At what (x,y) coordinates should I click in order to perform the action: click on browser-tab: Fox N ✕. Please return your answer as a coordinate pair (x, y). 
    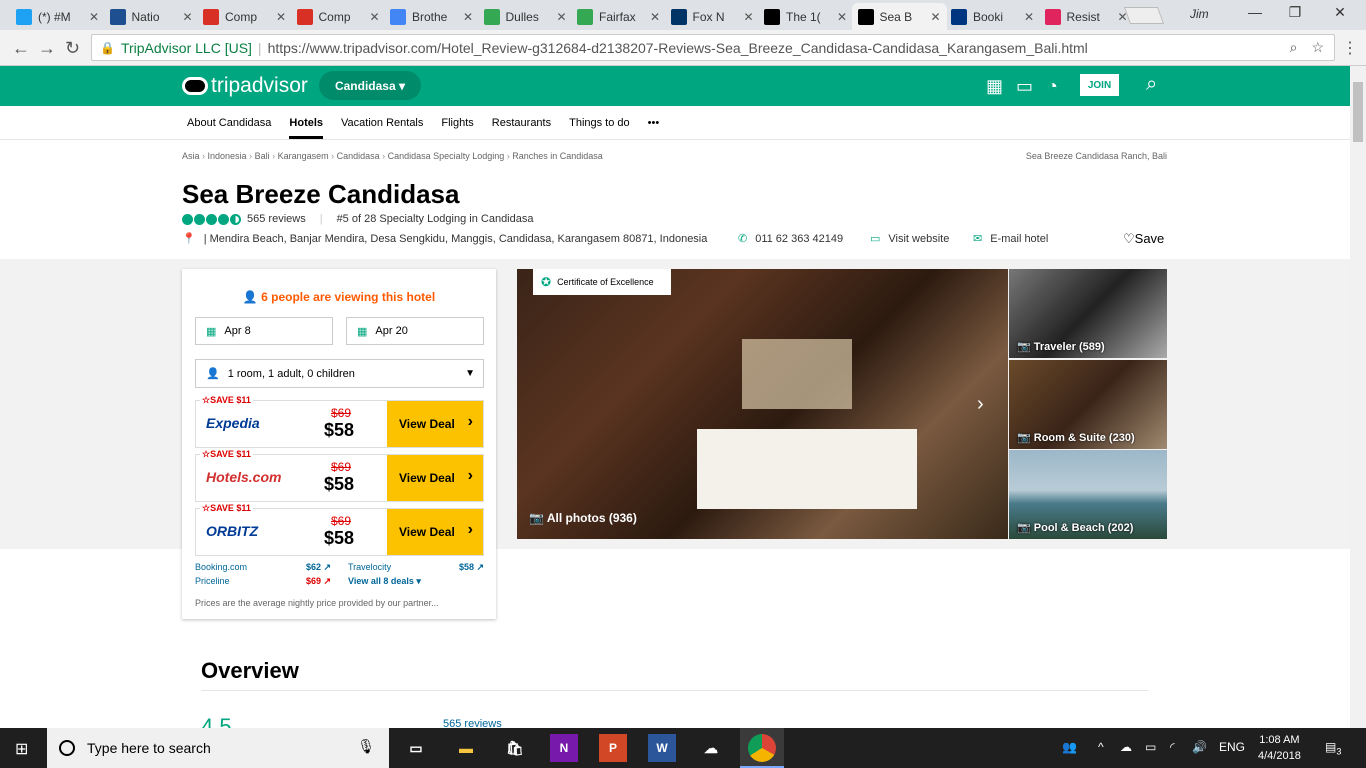
    Looking at the image, I should click on (712, 16).